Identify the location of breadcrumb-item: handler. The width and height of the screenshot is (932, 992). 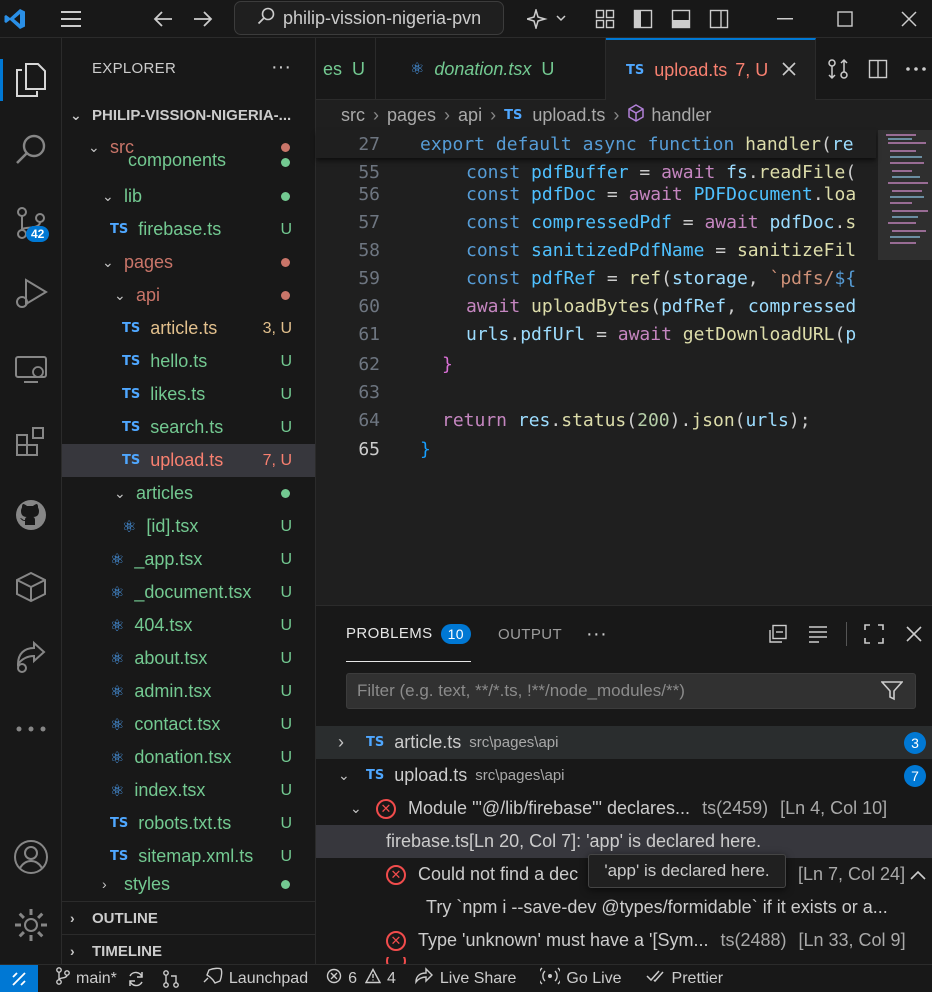
(681, 115).